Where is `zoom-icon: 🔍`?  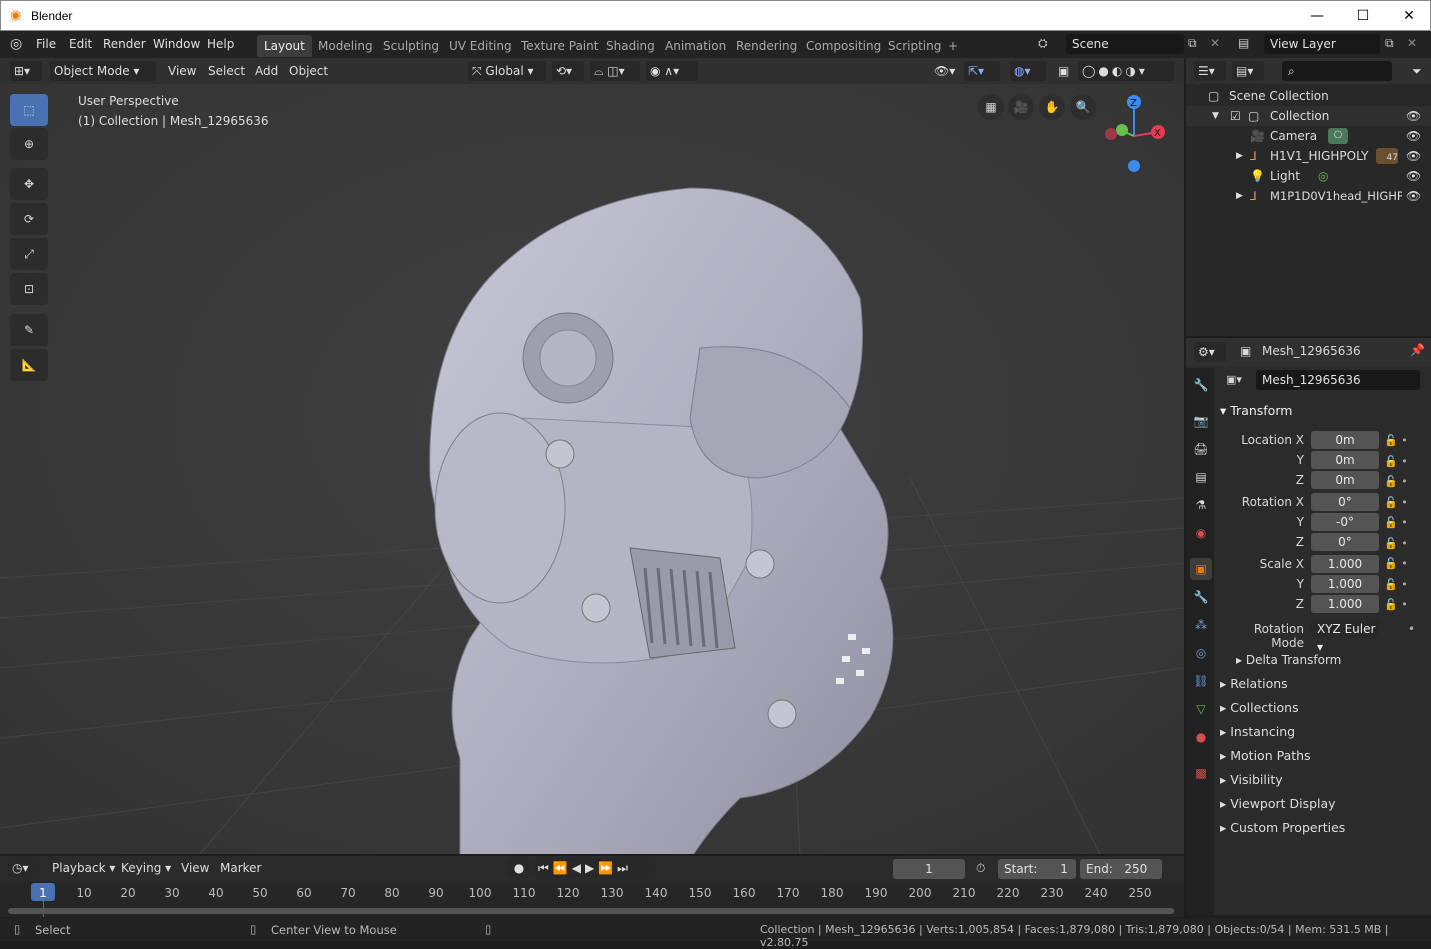
zoom-icon: 🔍 is located at coordinates (1083, 107).